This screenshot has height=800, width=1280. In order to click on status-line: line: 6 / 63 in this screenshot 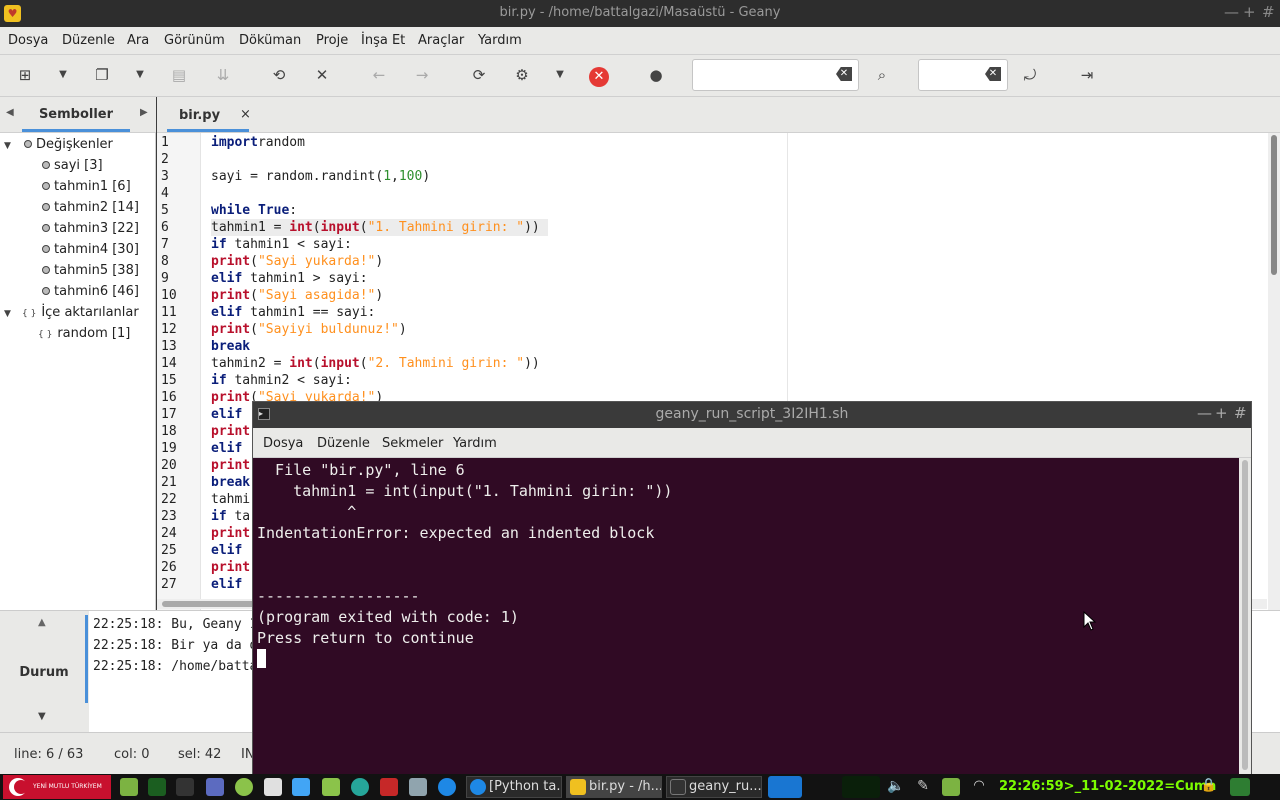, I will do `click(49, 754)`.